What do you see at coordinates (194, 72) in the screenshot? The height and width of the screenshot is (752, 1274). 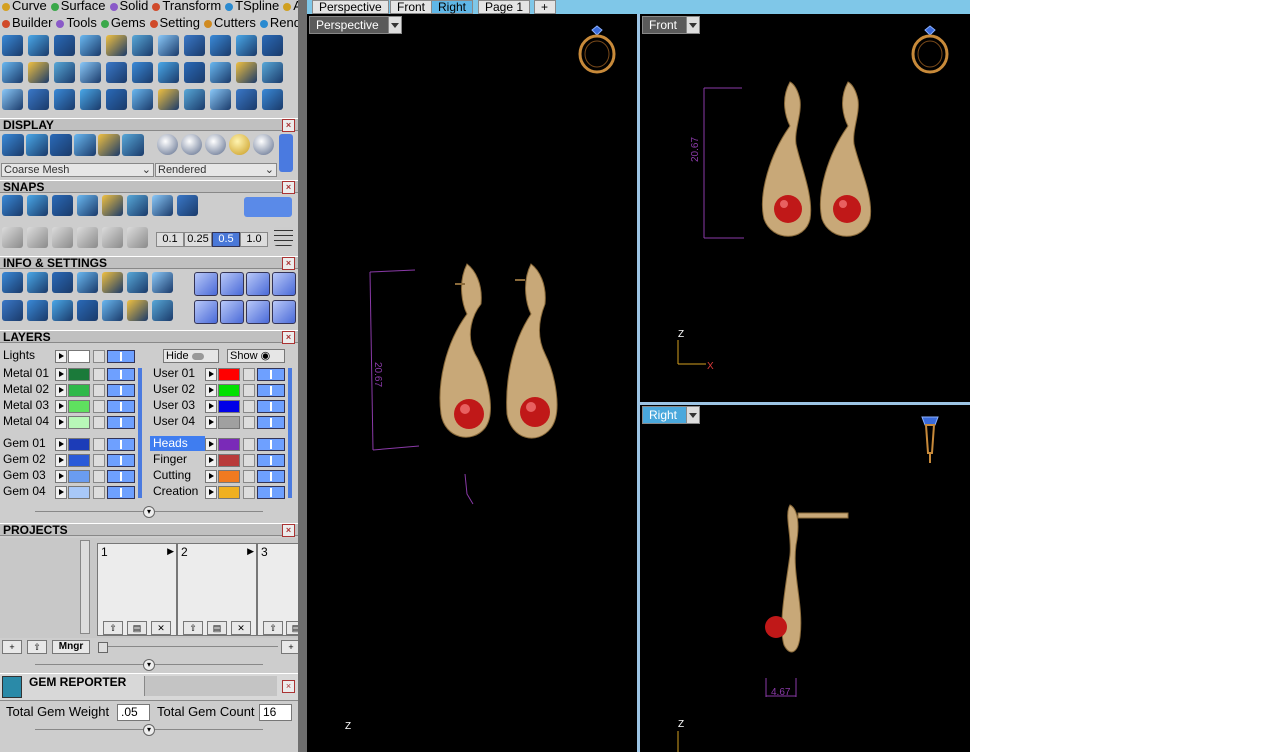 I see `tool-1-7-icon` at bounding box center [194, 72].